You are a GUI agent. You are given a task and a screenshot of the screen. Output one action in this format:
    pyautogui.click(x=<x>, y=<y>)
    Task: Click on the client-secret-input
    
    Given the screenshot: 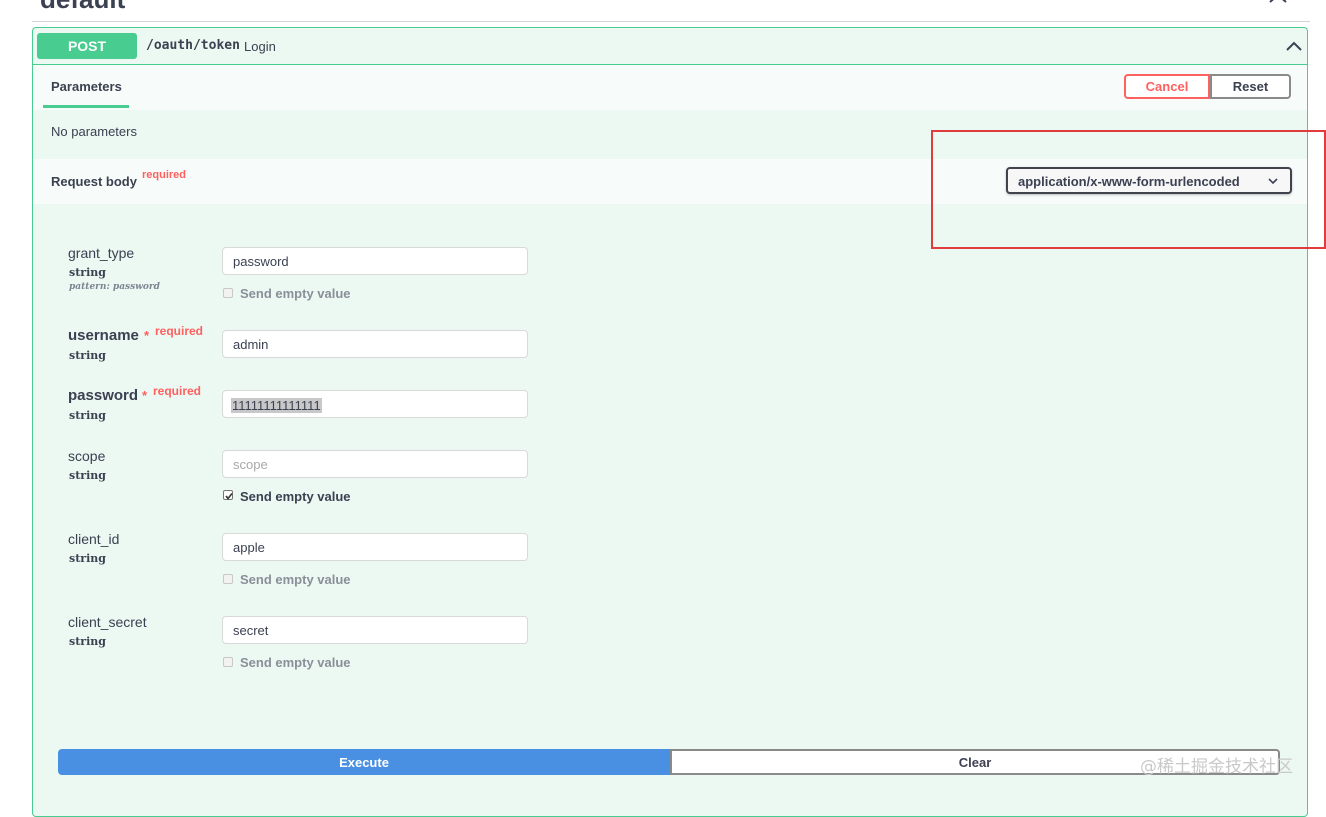 What is the action you would take?
    pyautogui.click(x=375, y=630)
    